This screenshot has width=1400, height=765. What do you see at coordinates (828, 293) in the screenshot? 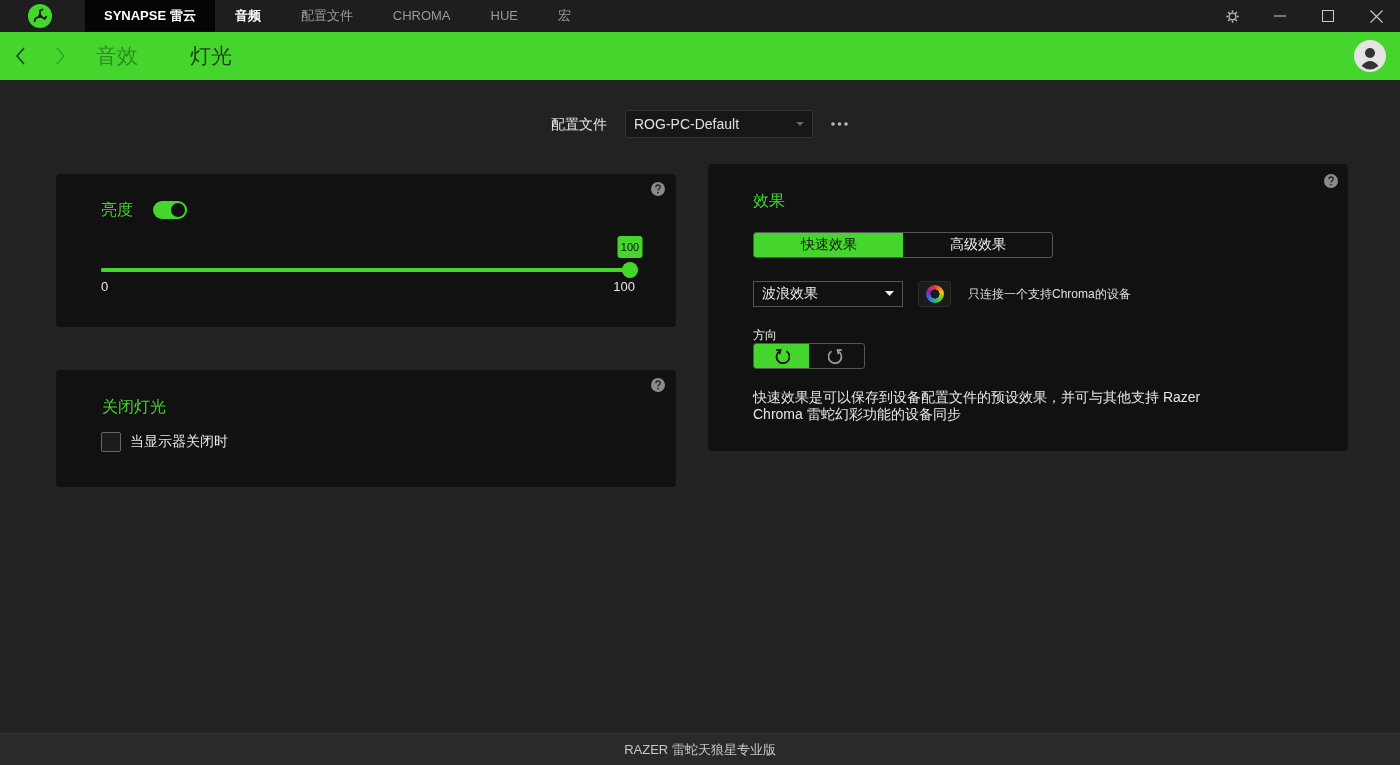
I see `effect-dropdown: 波浪效果` at bounding box center [828, 293].